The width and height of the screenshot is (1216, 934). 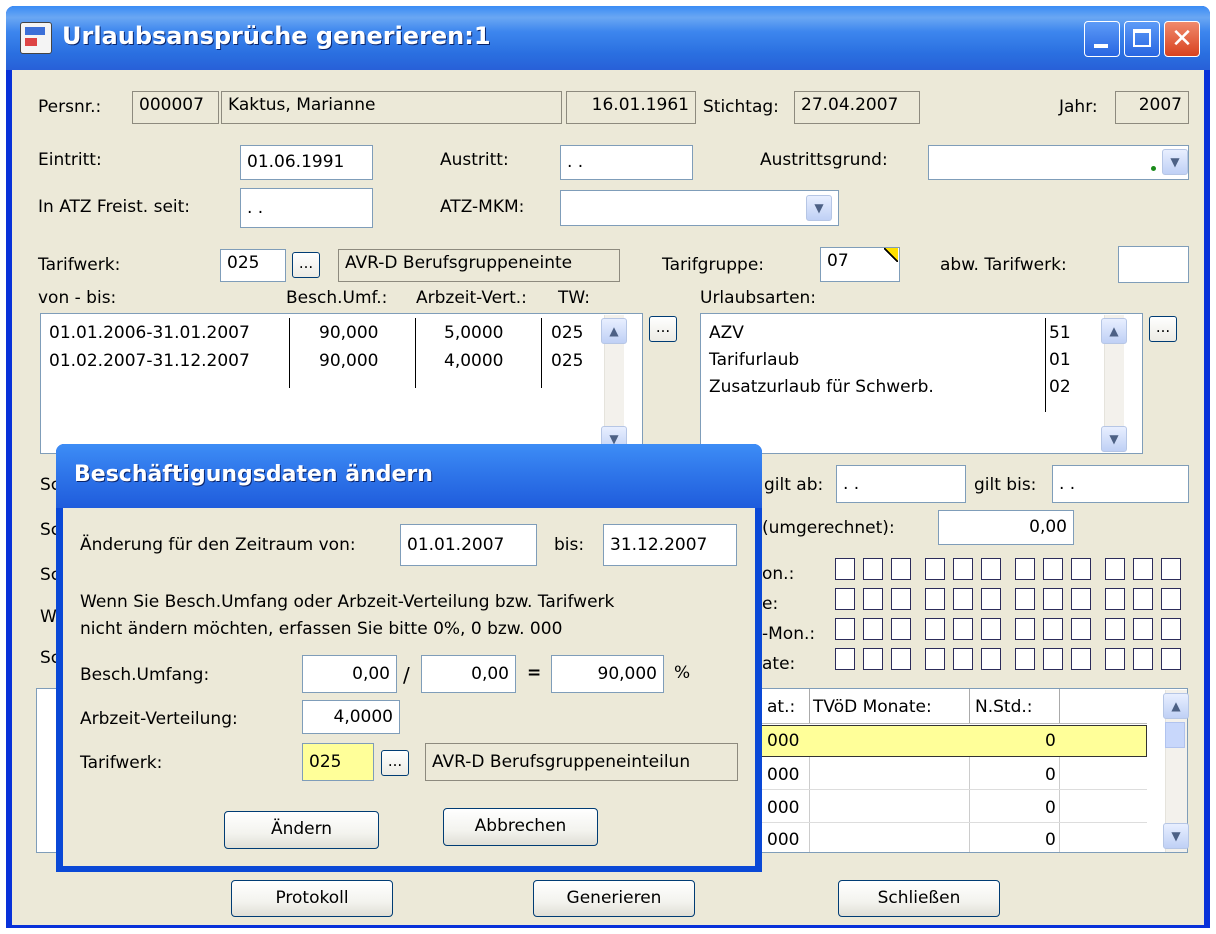 I want to click on hidden-label: e:, so click(x=770, y=604).